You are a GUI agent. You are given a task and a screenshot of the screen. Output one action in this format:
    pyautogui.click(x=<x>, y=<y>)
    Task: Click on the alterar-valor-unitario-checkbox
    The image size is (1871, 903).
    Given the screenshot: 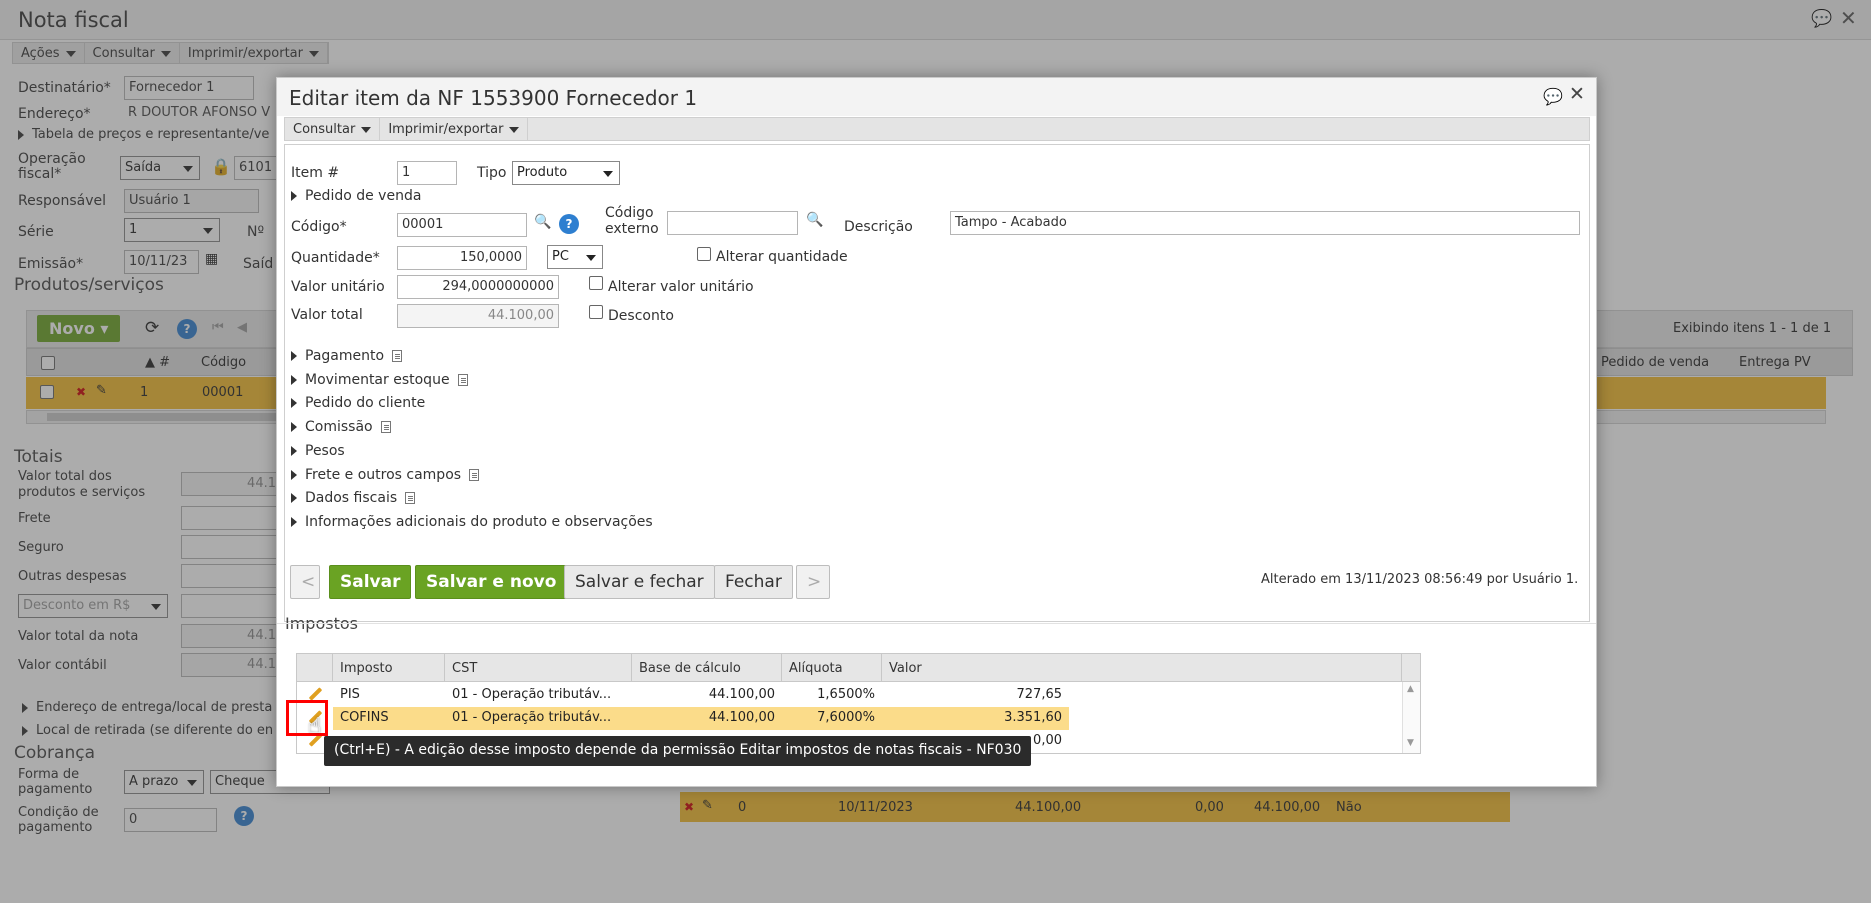 What is the action you would take?
    pyautogui.click(x=596, y=283)
    